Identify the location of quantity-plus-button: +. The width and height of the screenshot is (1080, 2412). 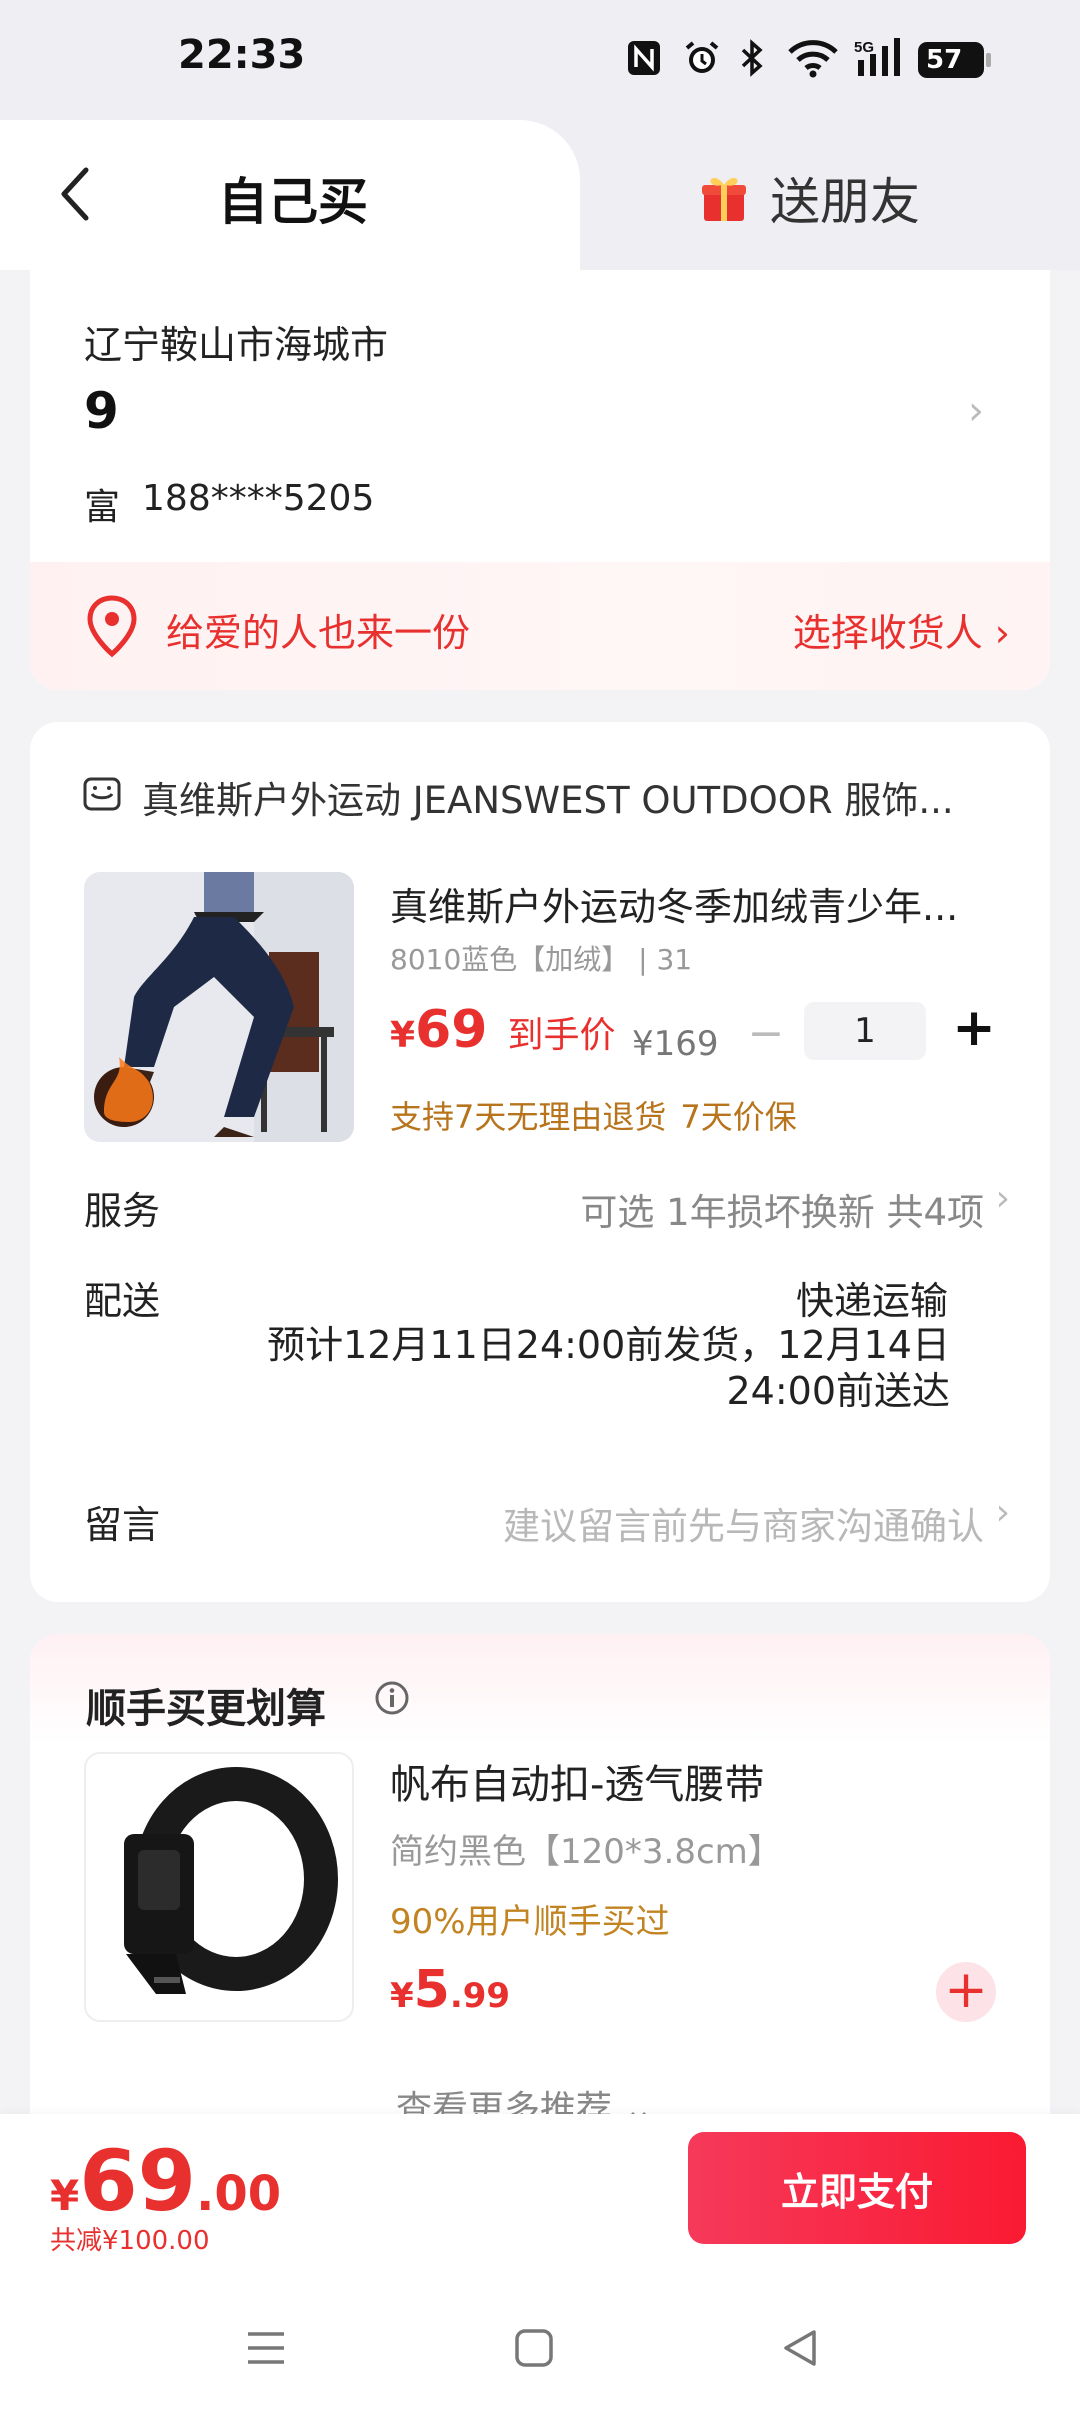
(974, 1028).